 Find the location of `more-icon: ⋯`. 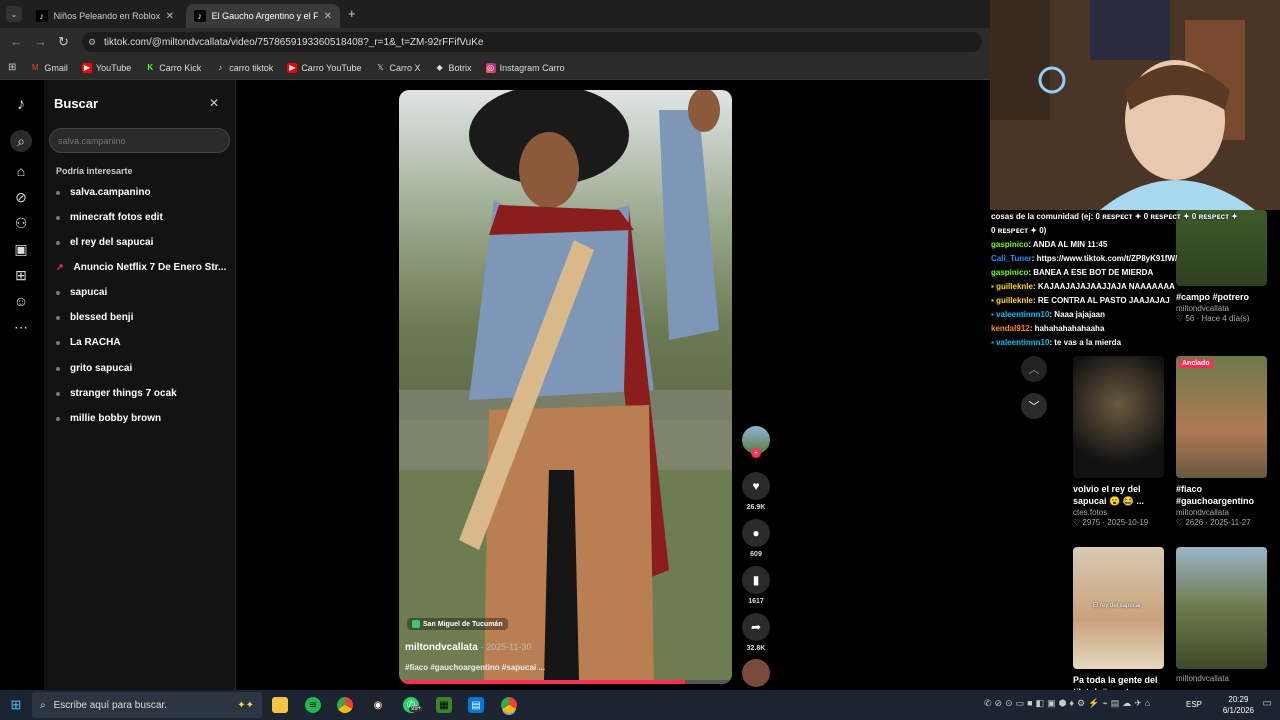

more-icon: ⋯ is located at coordinates (21, 327).